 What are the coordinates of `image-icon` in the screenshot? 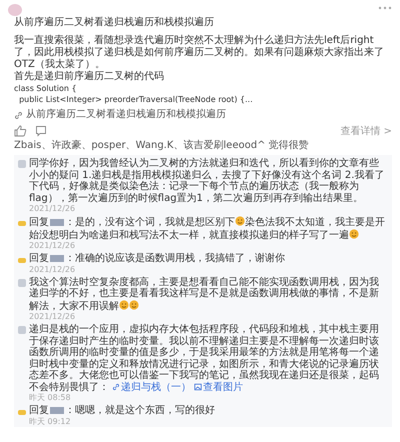 It's located at (198, 386).